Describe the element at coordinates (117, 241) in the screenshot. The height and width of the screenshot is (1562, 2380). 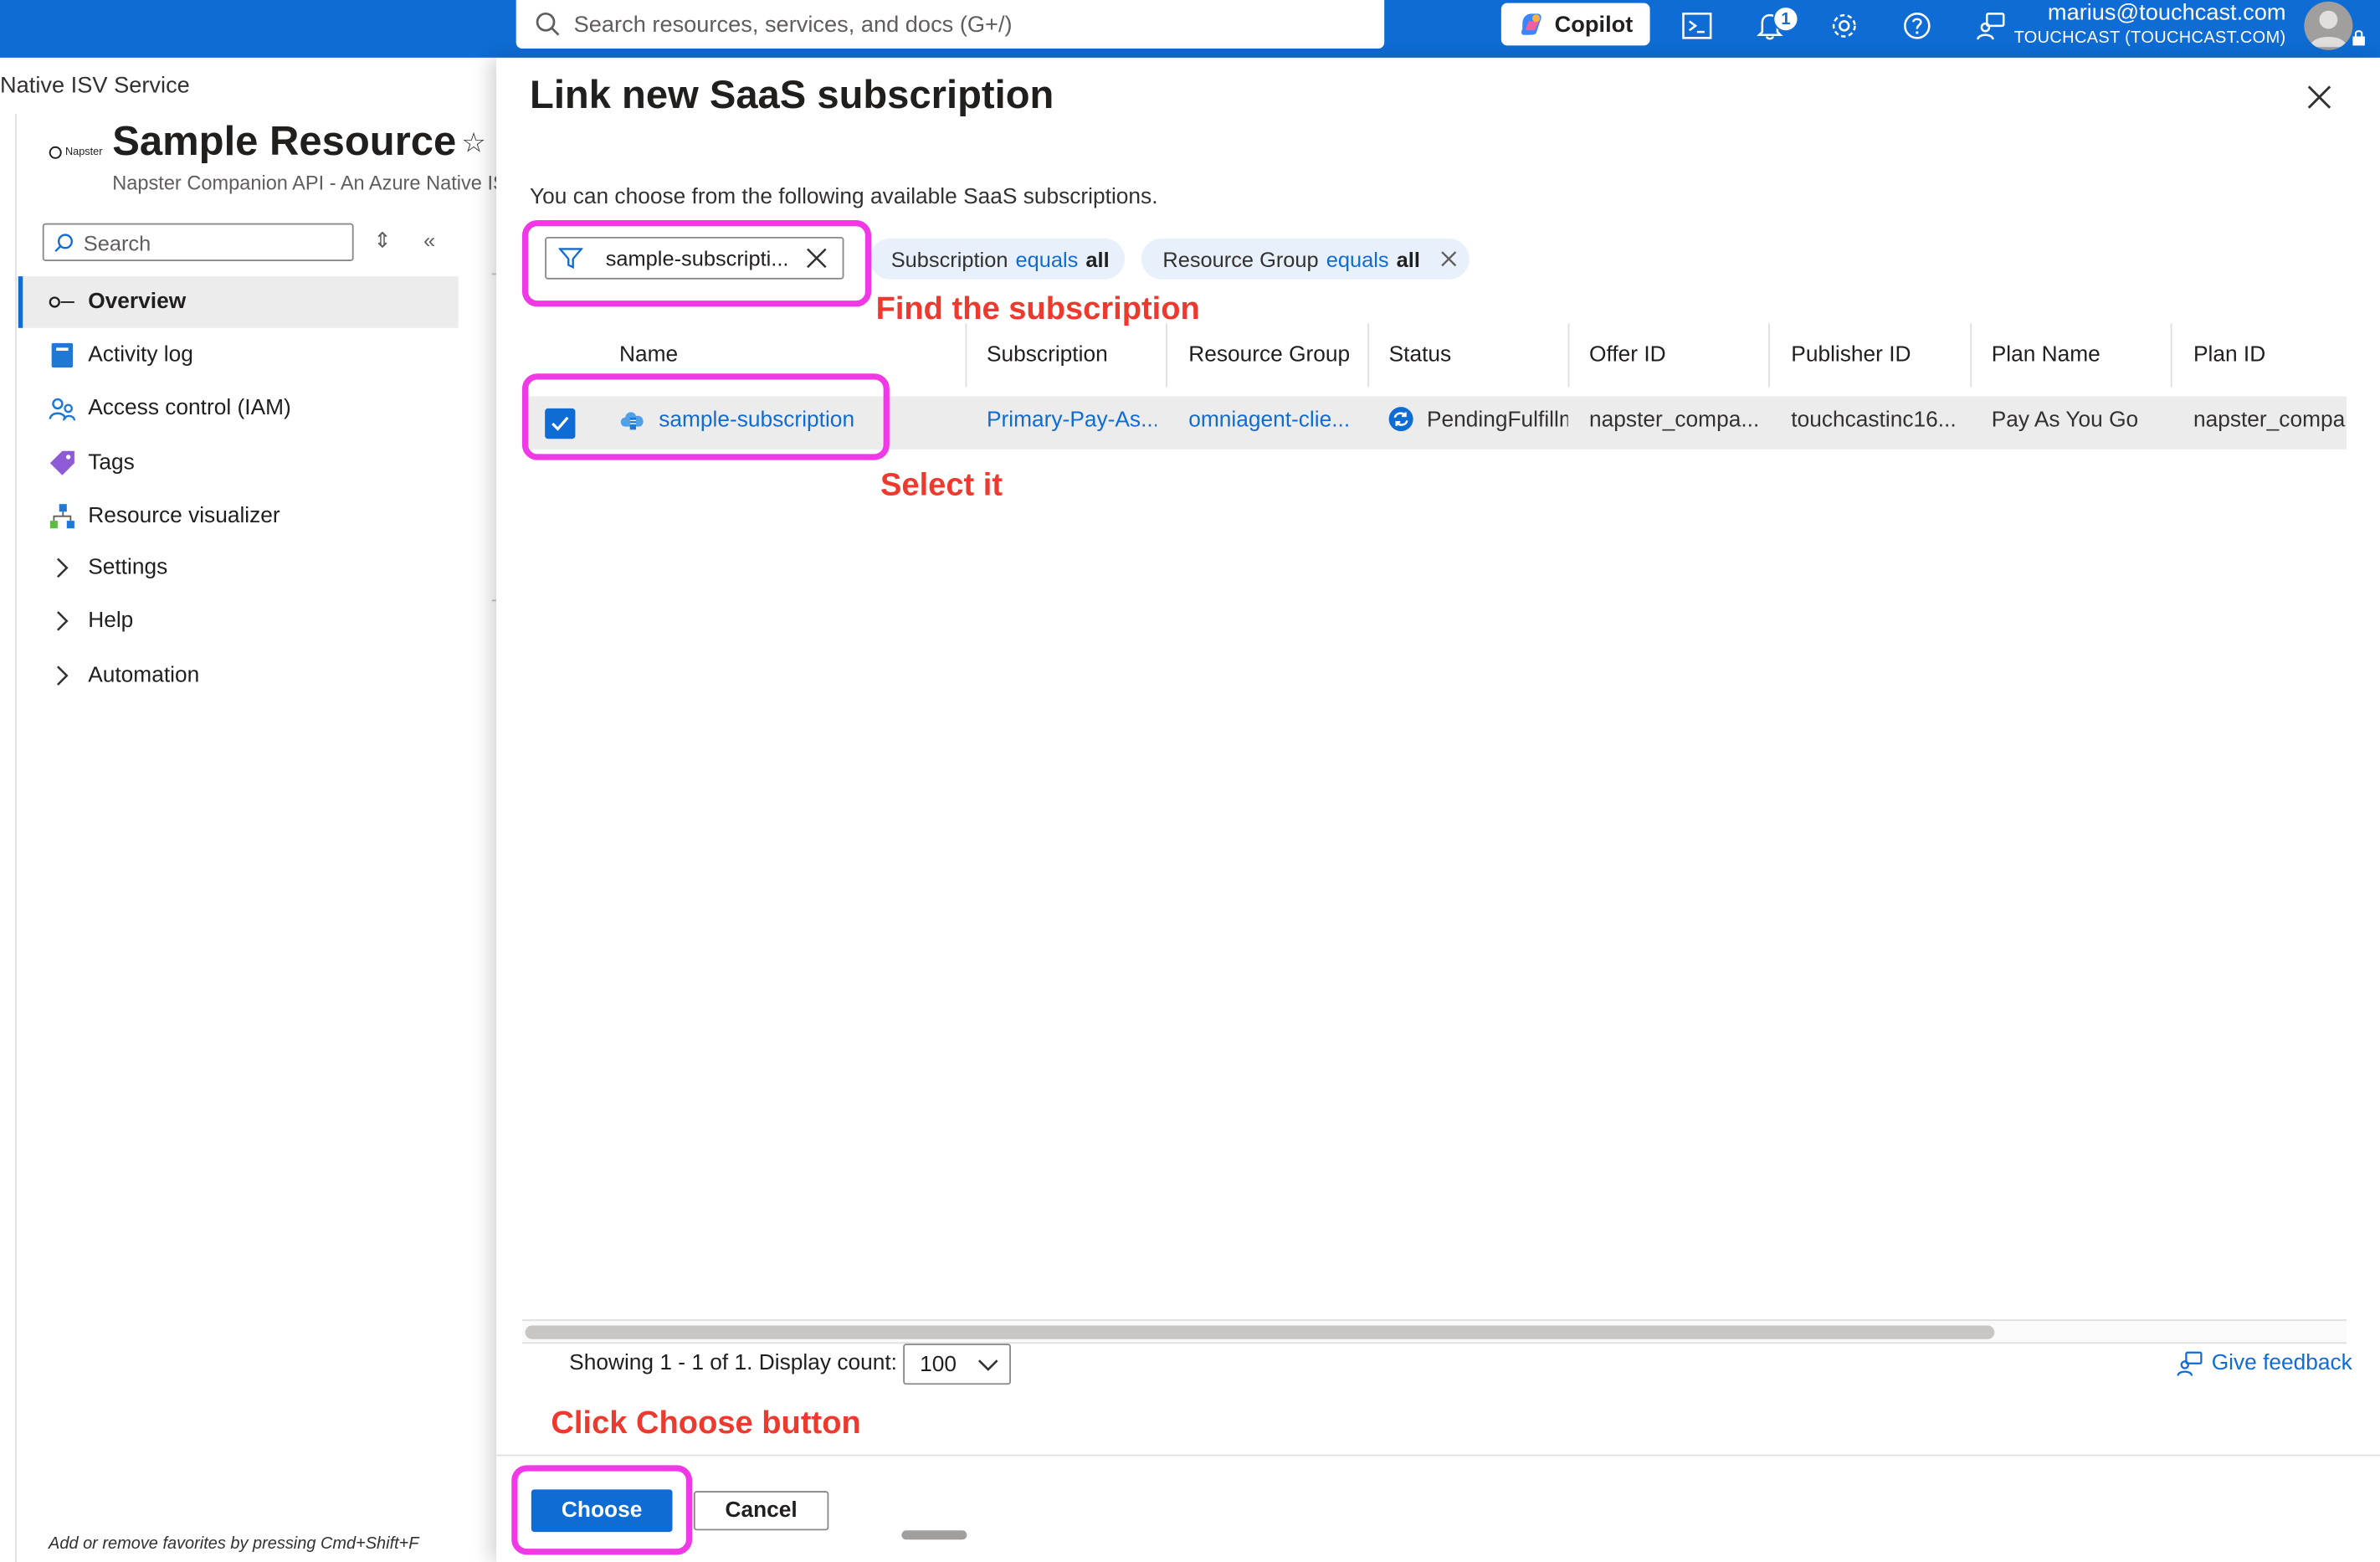
I see `menu-search-placeholder: Search` at that location.